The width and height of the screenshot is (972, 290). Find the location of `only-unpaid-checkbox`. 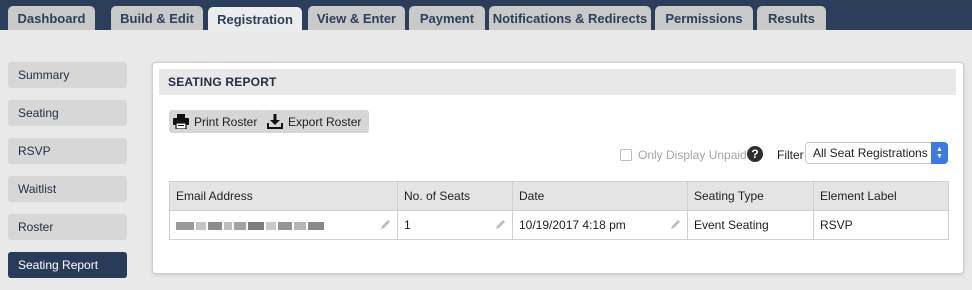

only-unpaid-checkbox is located at coordinates (626, 155).